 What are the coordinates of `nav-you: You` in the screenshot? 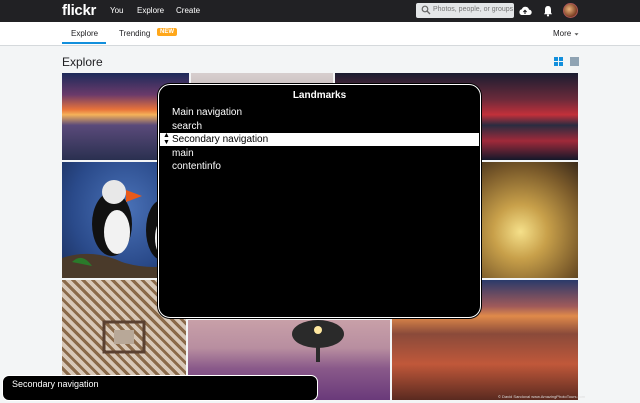 It's located at (117, 10).